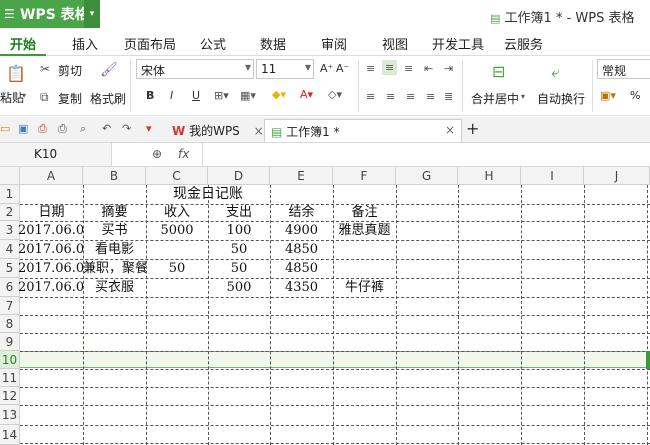 The image size is (650, 445). What do you see at coordinates (150, 95) in the screenshot?
I see `bold-icon: B` at bounding box center [150, 95].